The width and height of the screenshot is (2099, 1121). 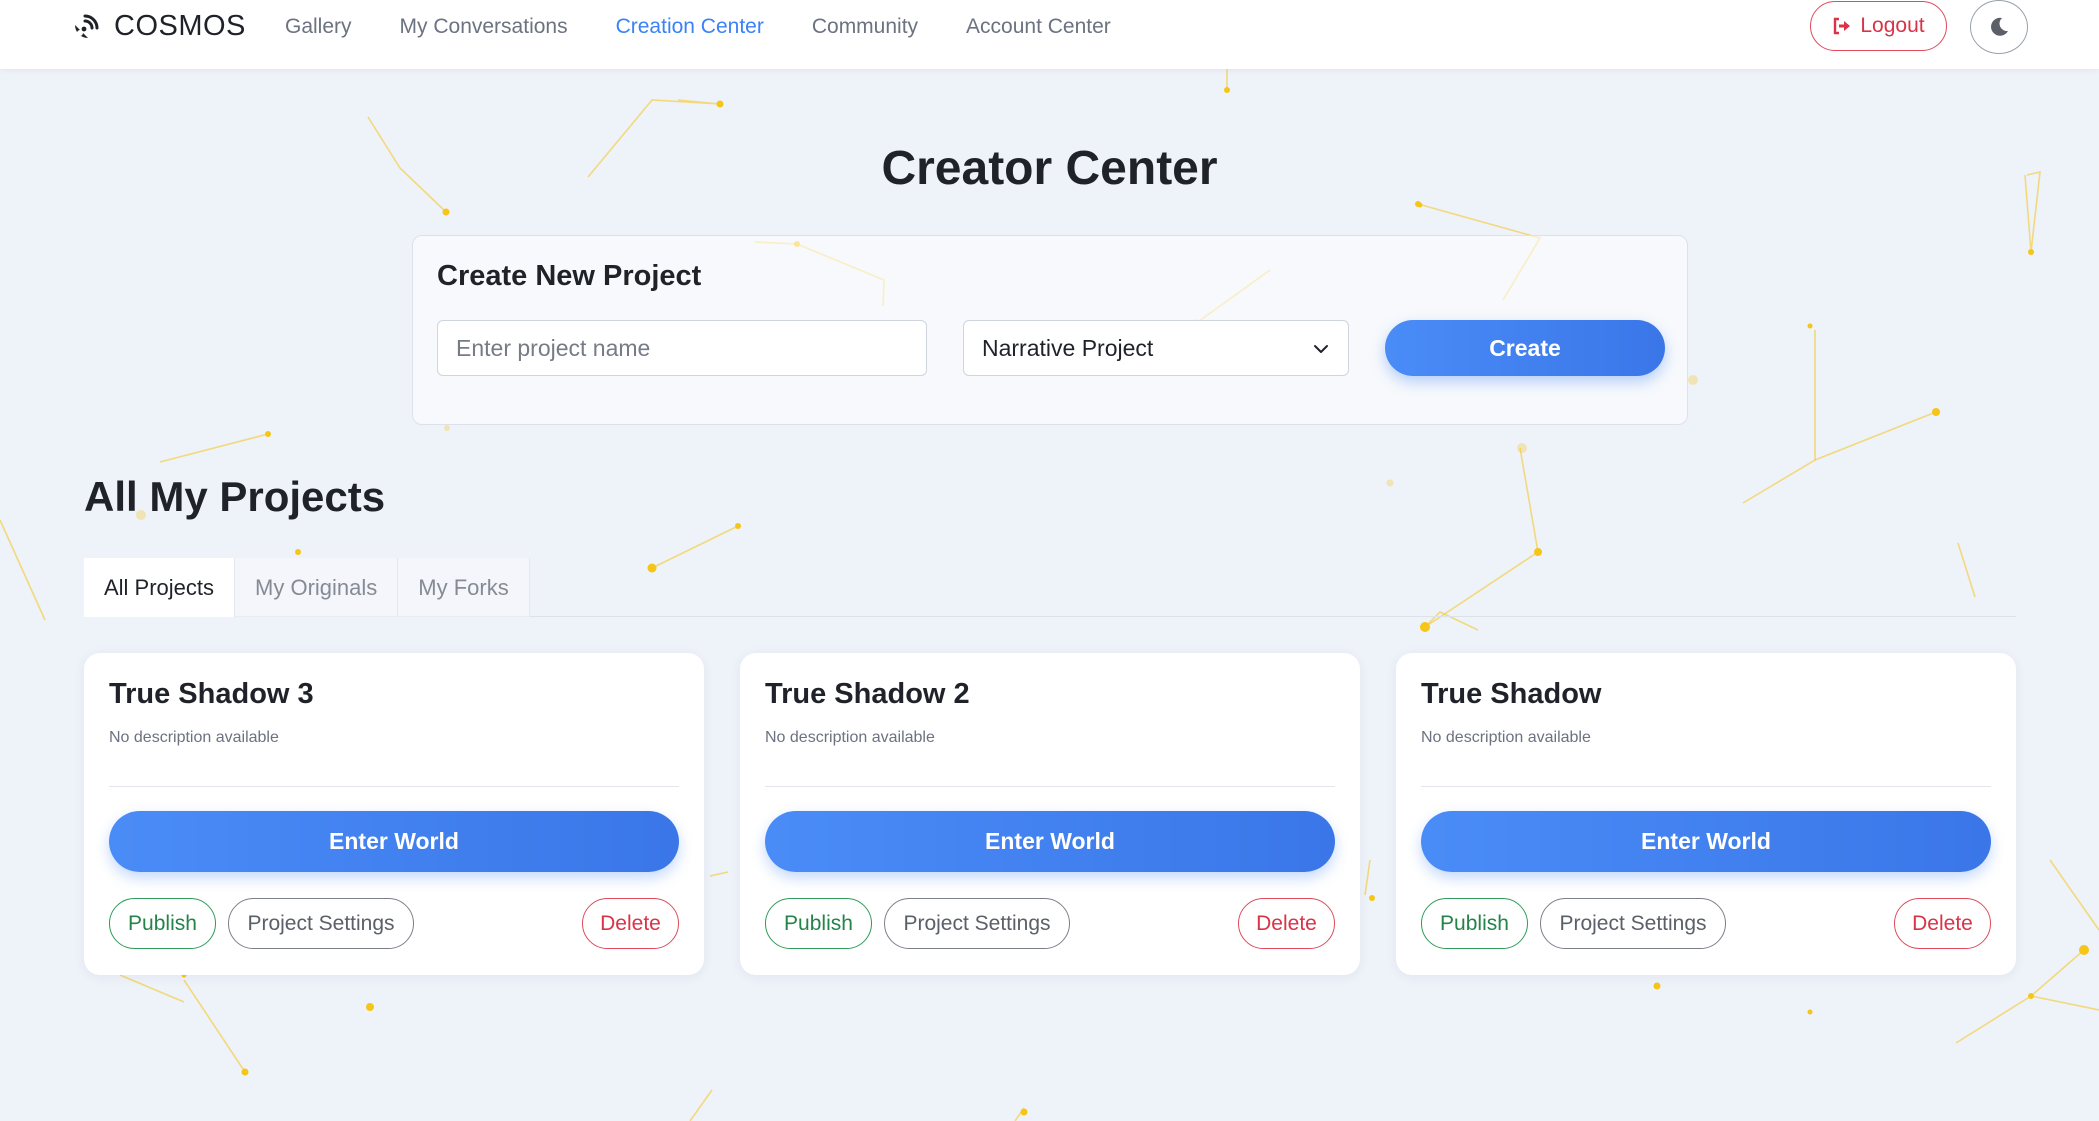 I want to click on nav-link-account-center: Account Center, so click(x=1038, y=27).